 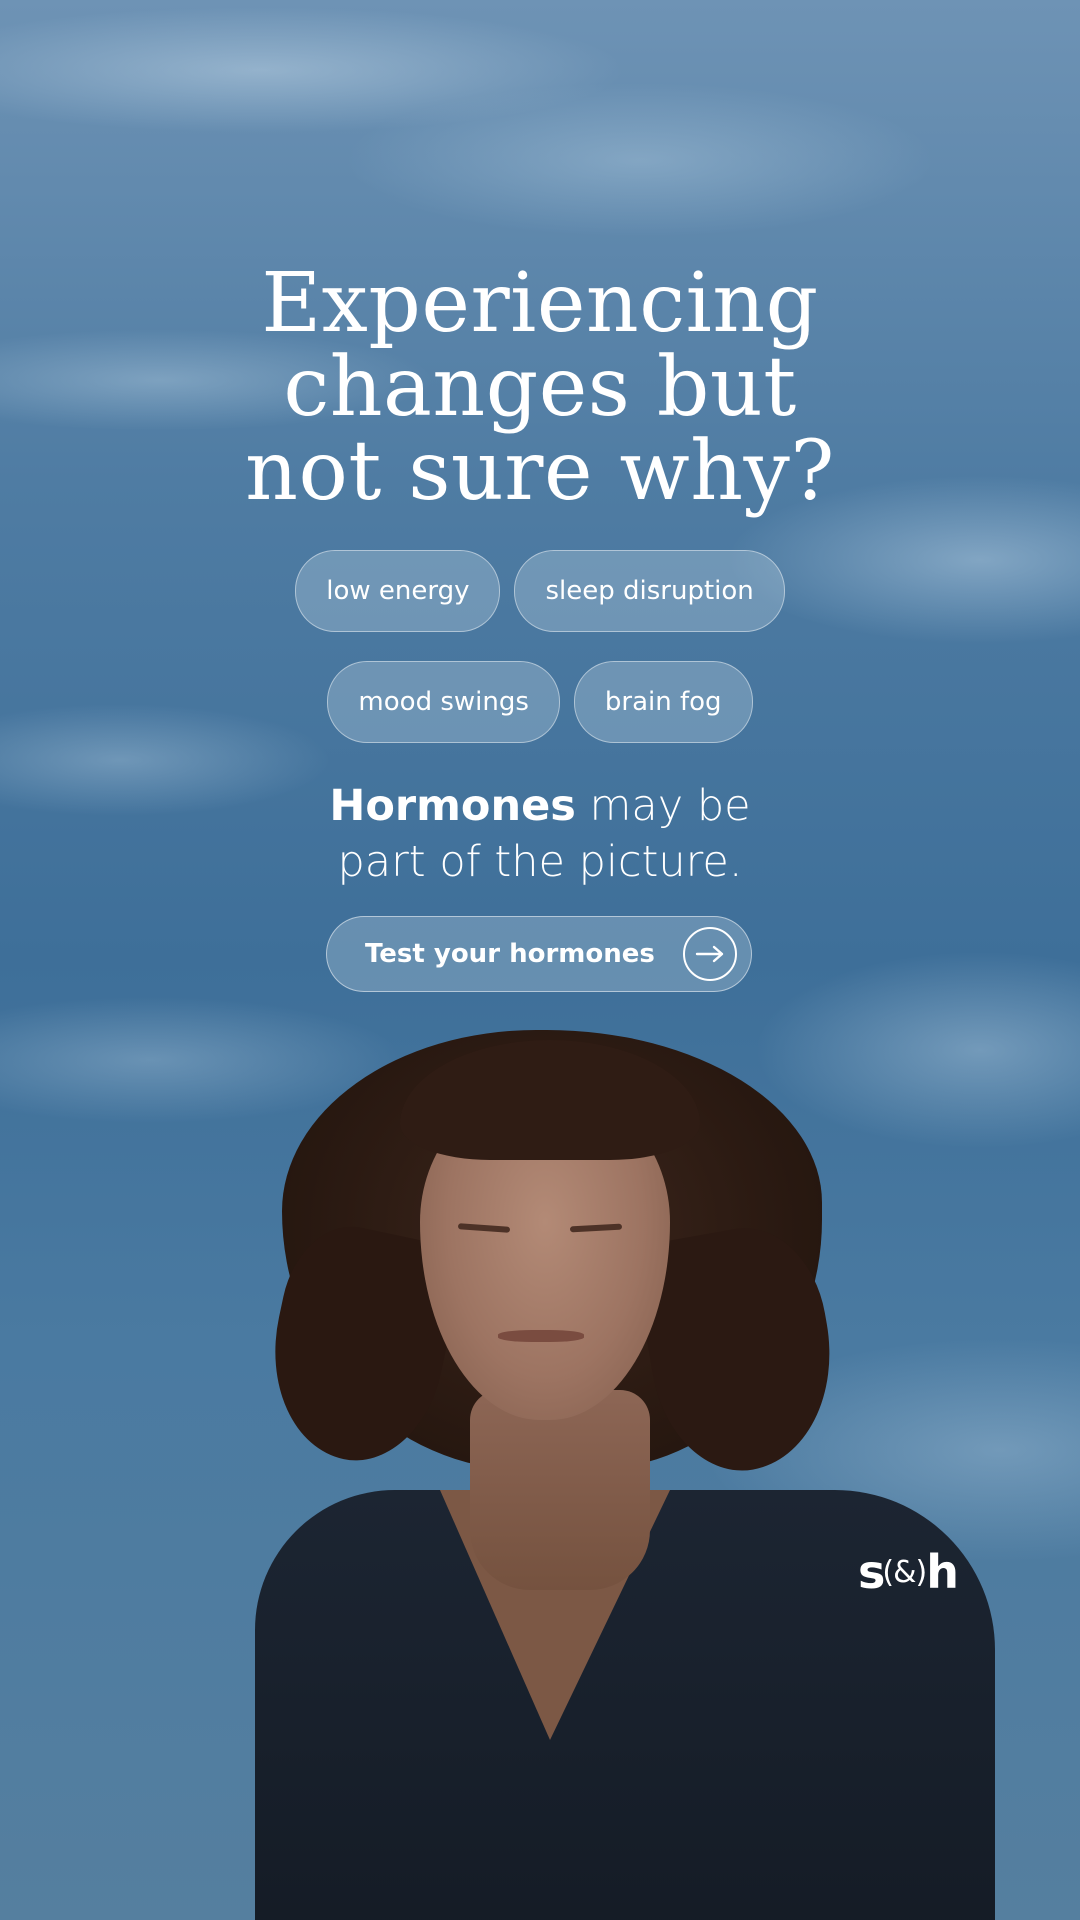 I want to click on symptom-chips-row-2: mood swings brain fog, so click(x=540, y=702).